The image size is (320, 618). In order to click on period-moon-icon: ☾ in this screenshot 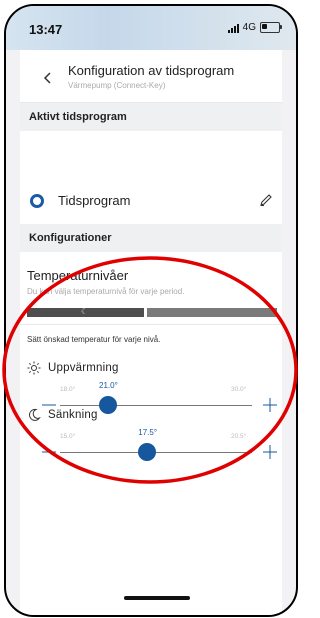, I will do `click(85, 311)`.